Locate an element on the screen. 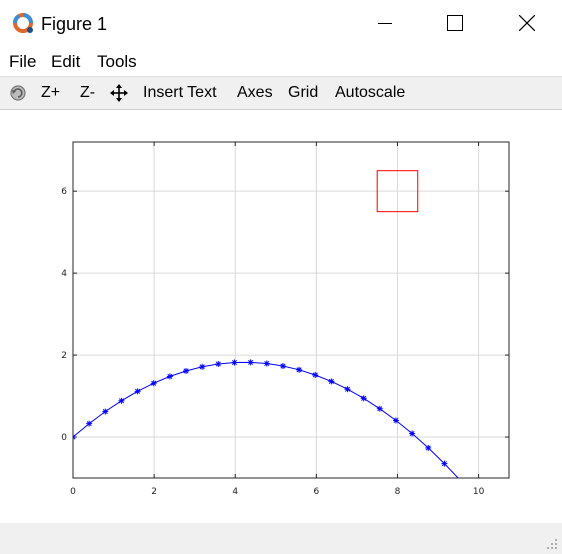 This screenshot has width=562, height=554. grid-button: Grid is located at coordinates (303, 93).